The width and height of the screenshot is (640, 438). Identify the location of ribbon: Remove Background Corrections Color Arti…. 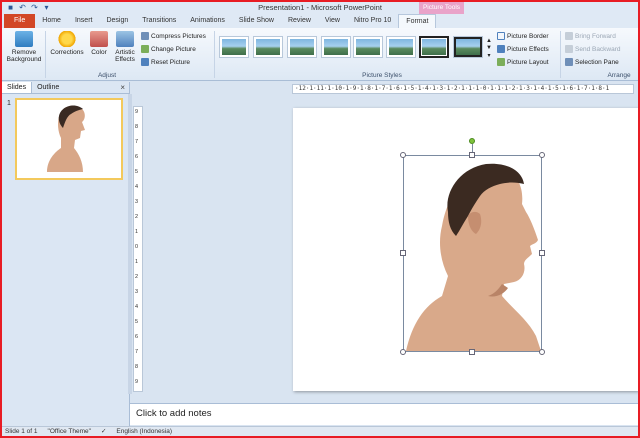
(320, 54).